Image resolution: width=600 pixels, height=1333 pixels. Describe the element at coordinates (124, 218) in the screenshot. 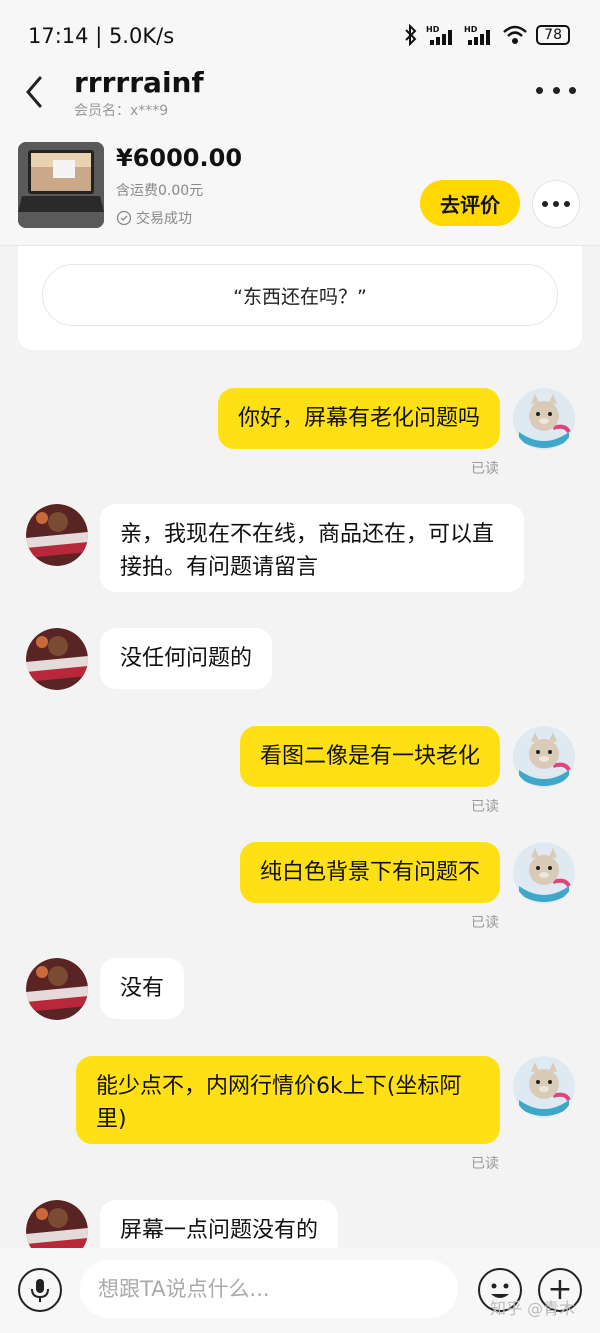

I see `check-circle-icon` at that location.